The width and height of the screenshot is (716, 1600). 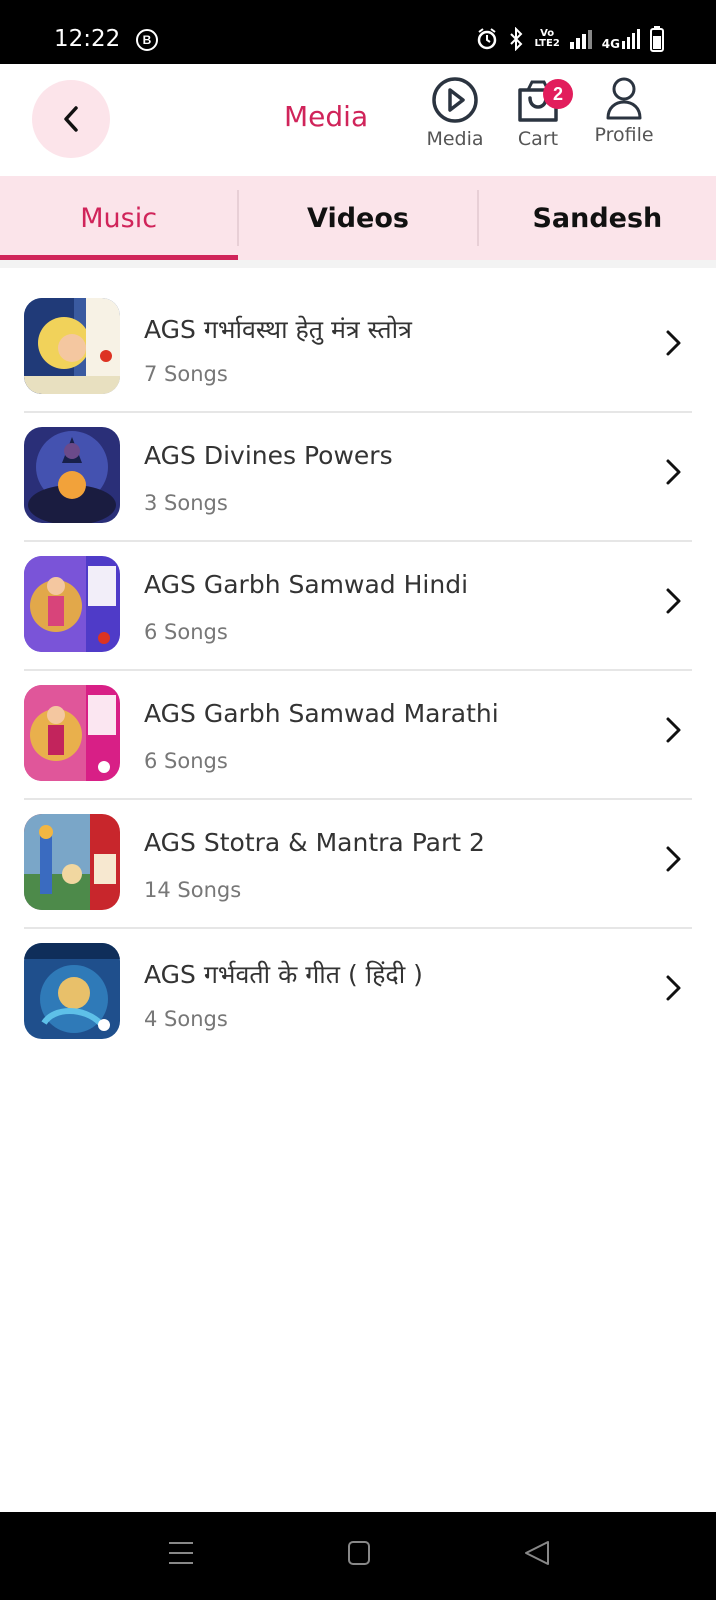 I want to click on cart-button: 2 Cart, so click(x=538, y=113).